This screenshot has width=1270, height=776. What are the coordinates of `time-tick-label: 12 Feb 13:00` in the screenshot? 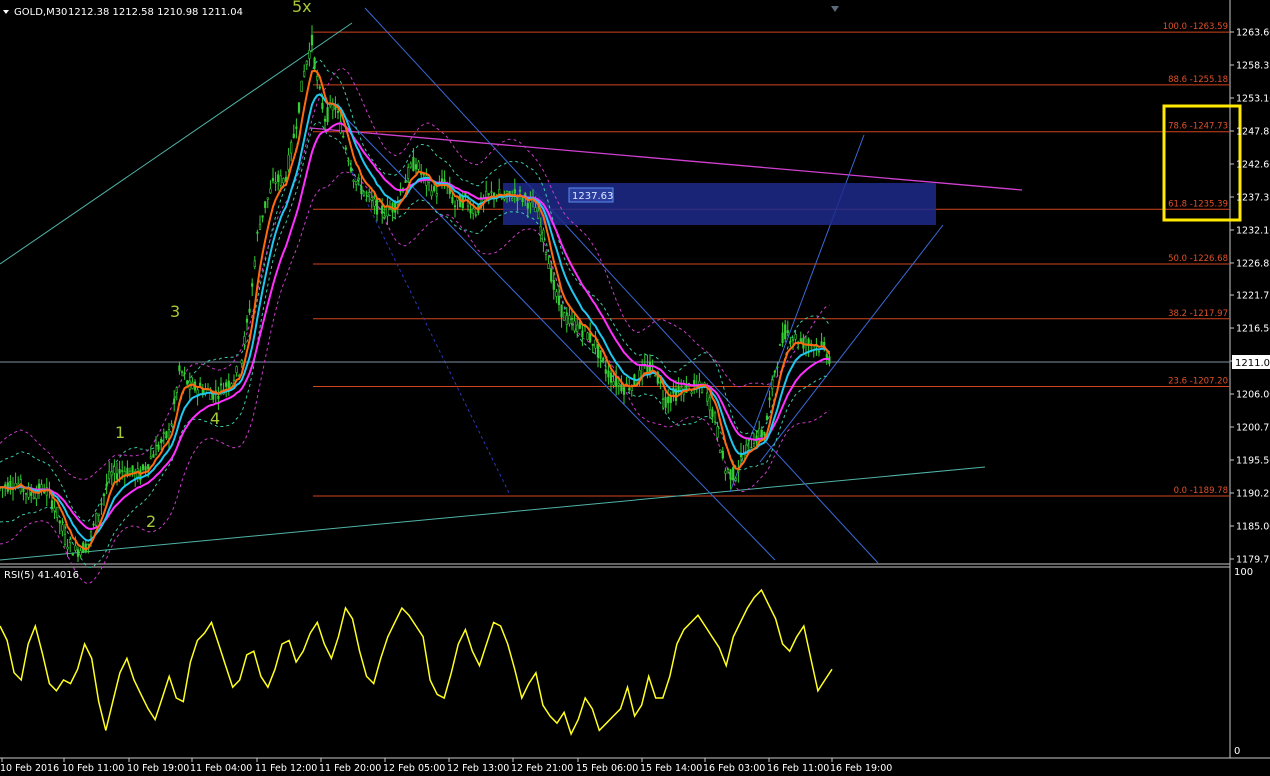 It's located at (478, 767).